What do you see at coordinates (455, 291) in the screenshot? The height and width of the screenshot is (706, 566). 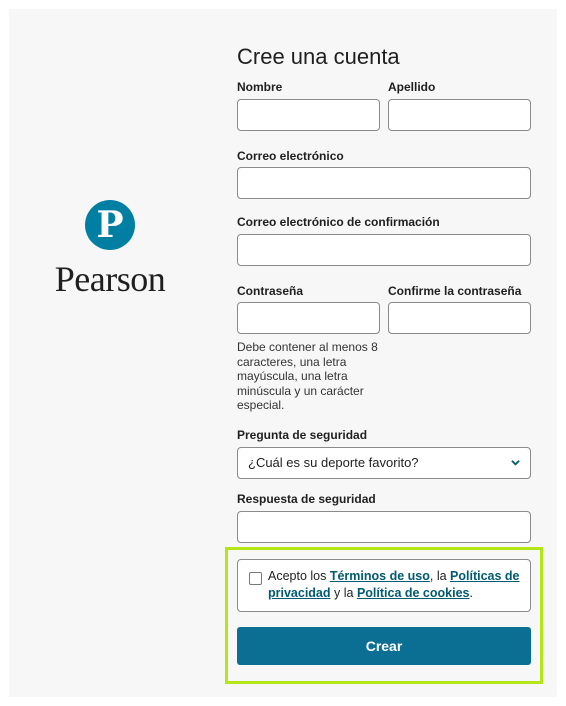 I see `password-confirm-label: Confirme la contraseña` at bounding box center [455, 291].